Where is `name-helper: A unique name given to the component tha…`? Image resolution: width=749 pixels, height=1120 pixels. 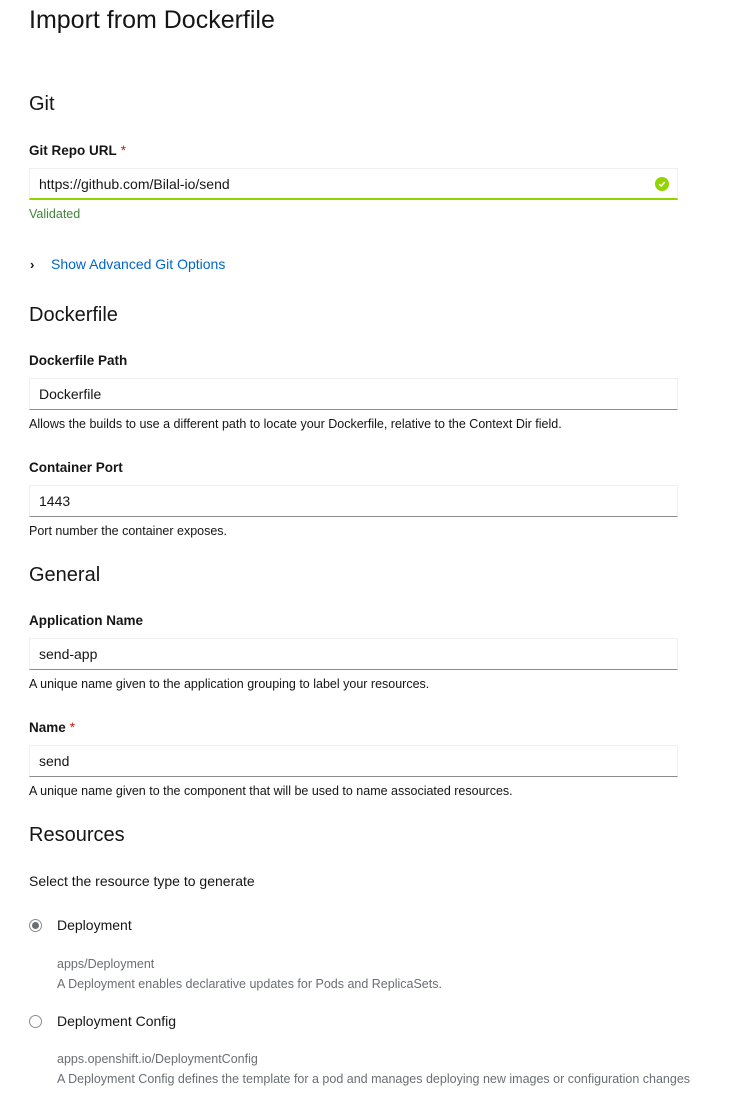
name-helper: A unique name given to the component tha… is located at coordinates (271, 791).